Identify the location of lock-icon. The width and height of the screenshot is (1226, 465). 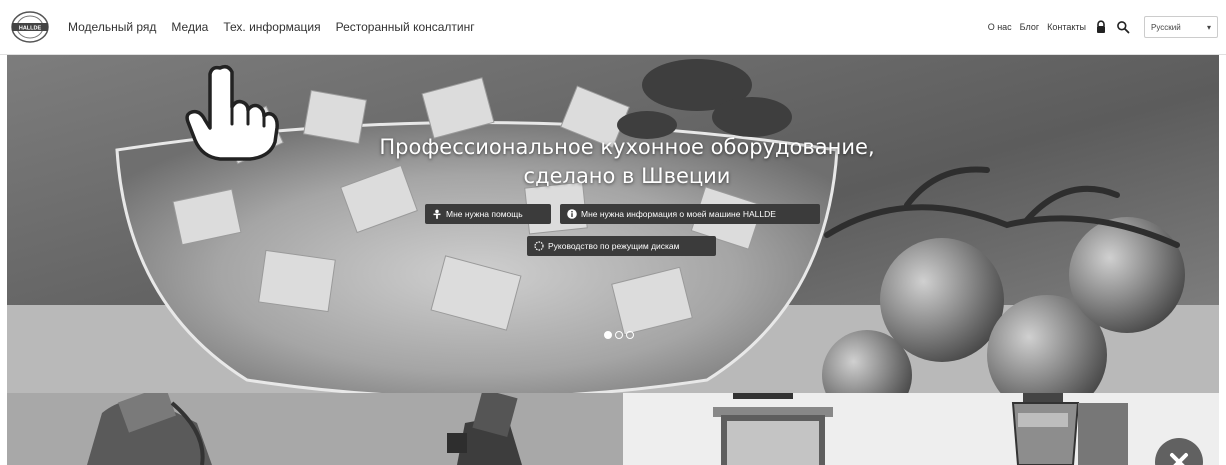
(1101, 27).